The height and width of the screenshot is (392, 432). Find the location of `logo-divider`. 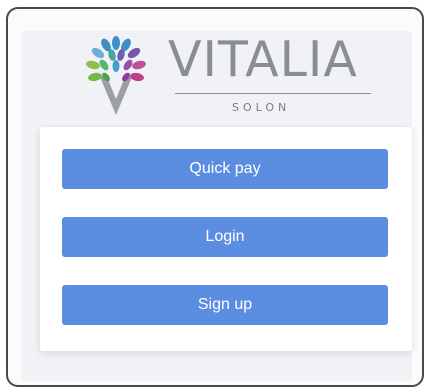

logo-divider is located at coordinates (273, 93).